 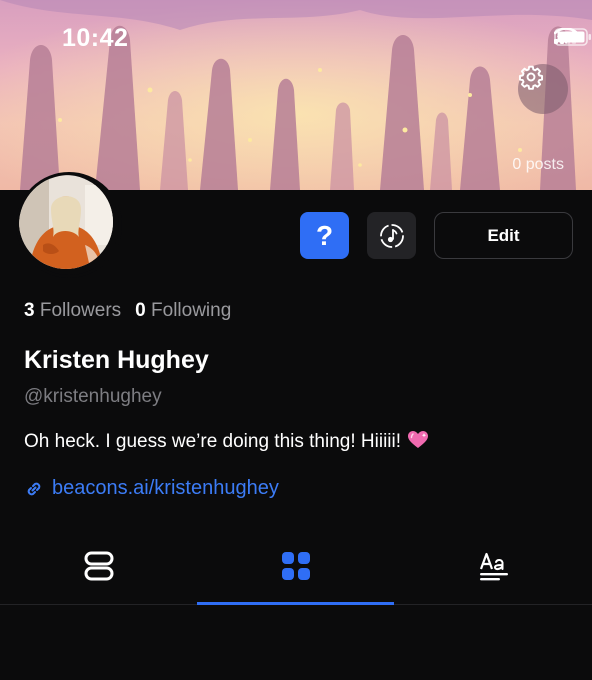 I want to click on settings-button, so click(x=543, y=89).